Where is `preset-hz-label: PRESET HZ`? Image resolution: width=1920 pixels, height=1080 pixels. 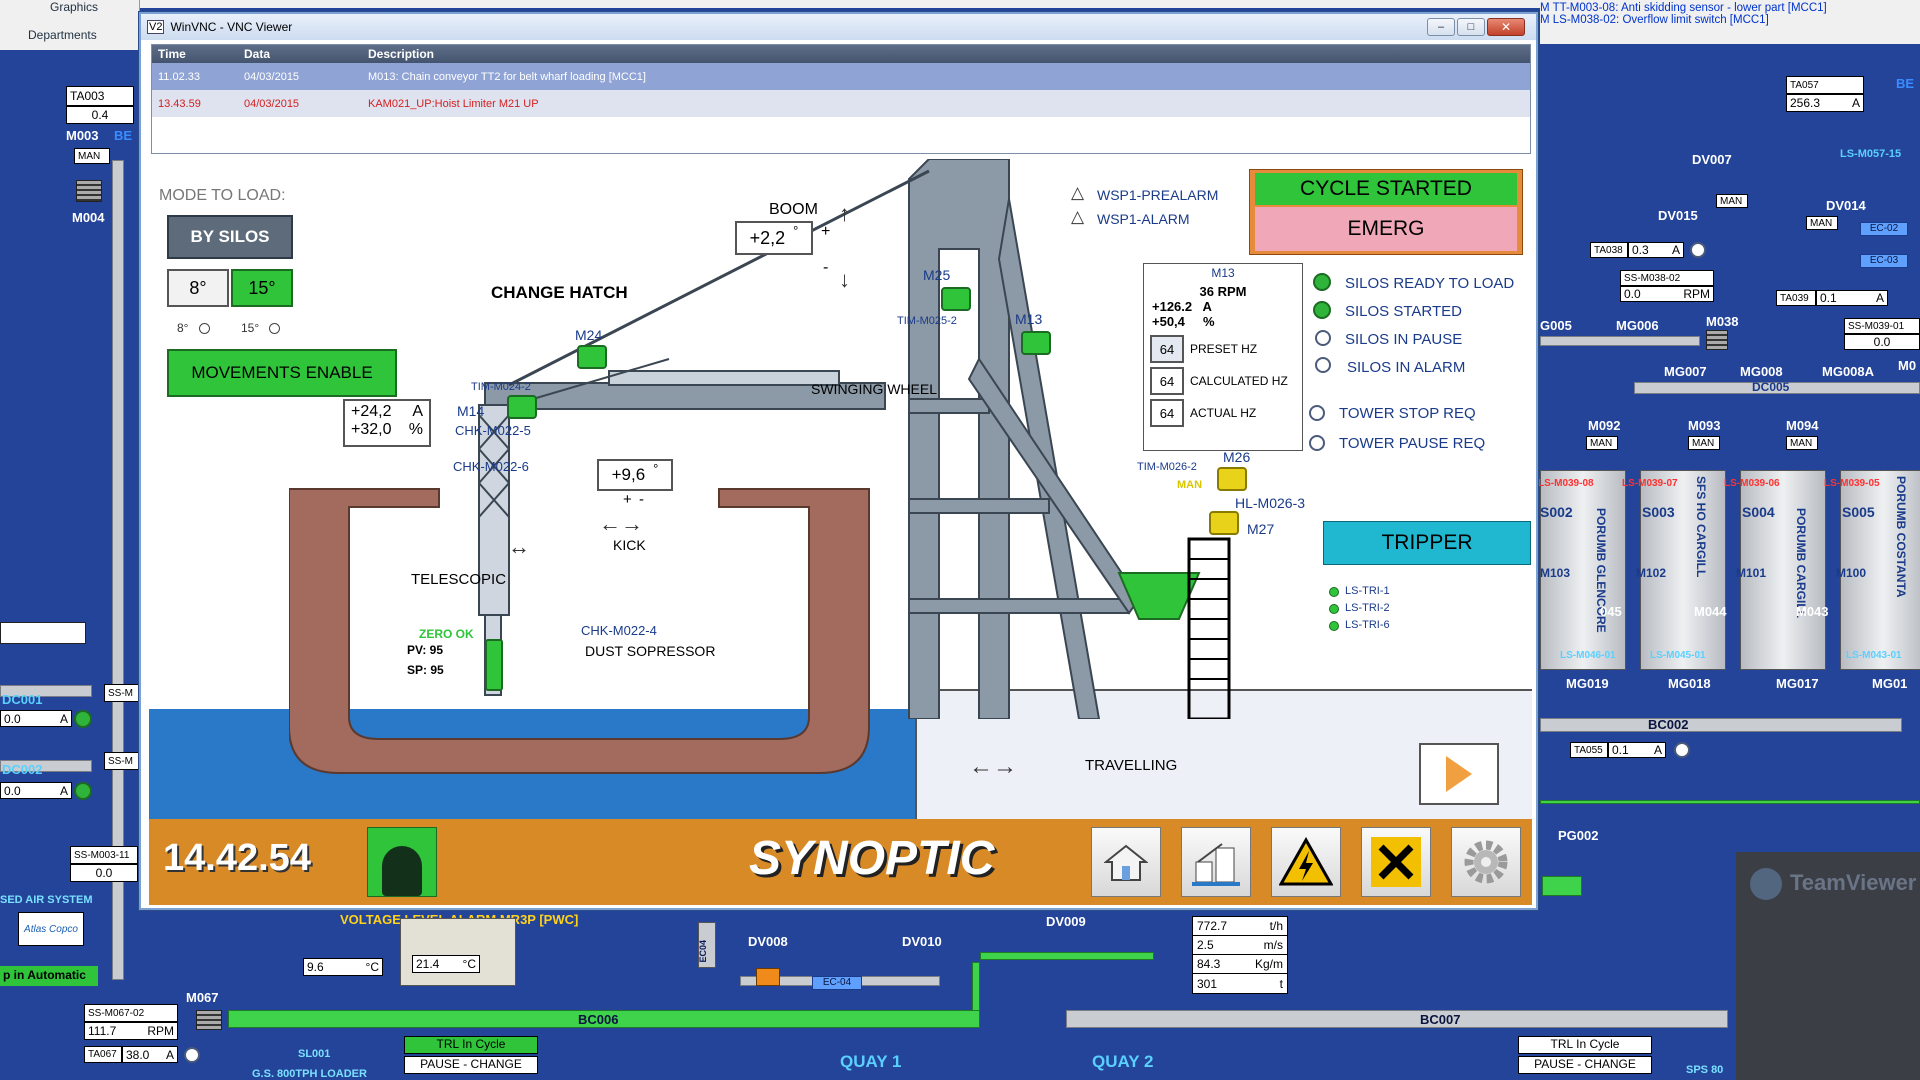 preset-hz-label: PRESET HZ is located at coordinates (1224, 349).